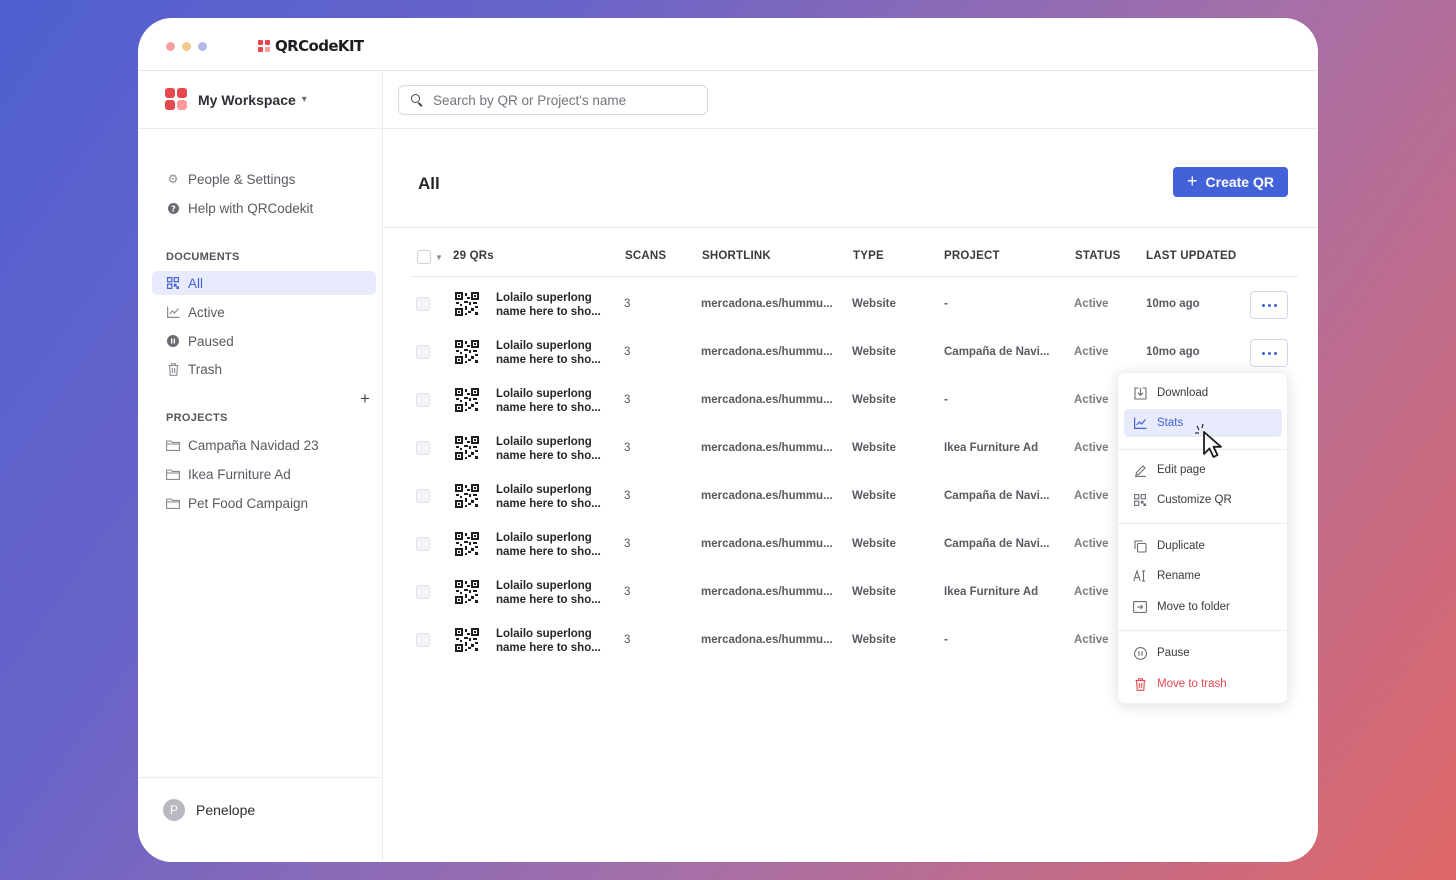  Describe the element at coordinates (1203, 653) in the screenshot. I see `menu-item-pause: Pause` at that location.